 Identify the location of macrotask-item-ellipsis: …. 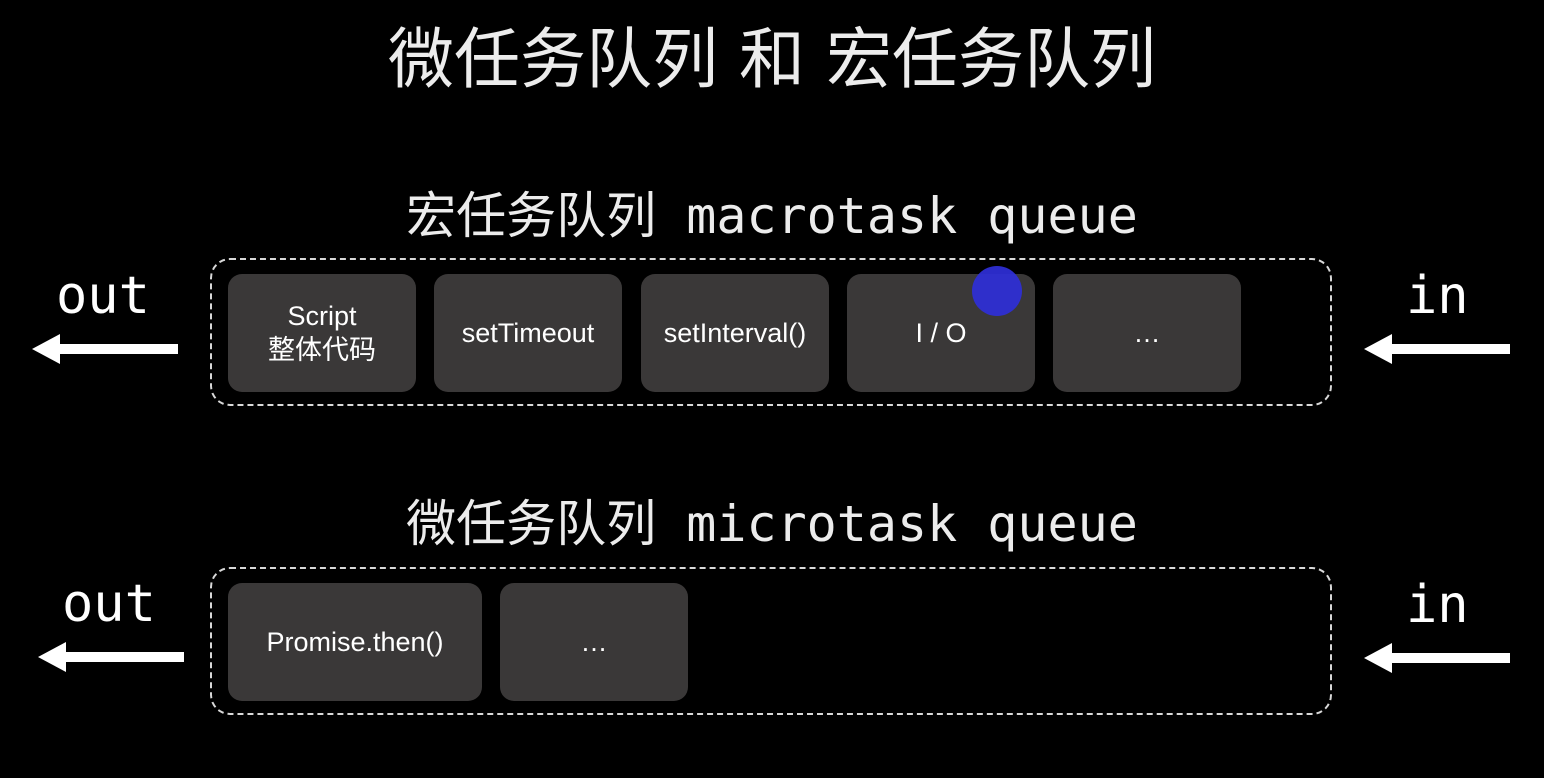
(1147, 333).